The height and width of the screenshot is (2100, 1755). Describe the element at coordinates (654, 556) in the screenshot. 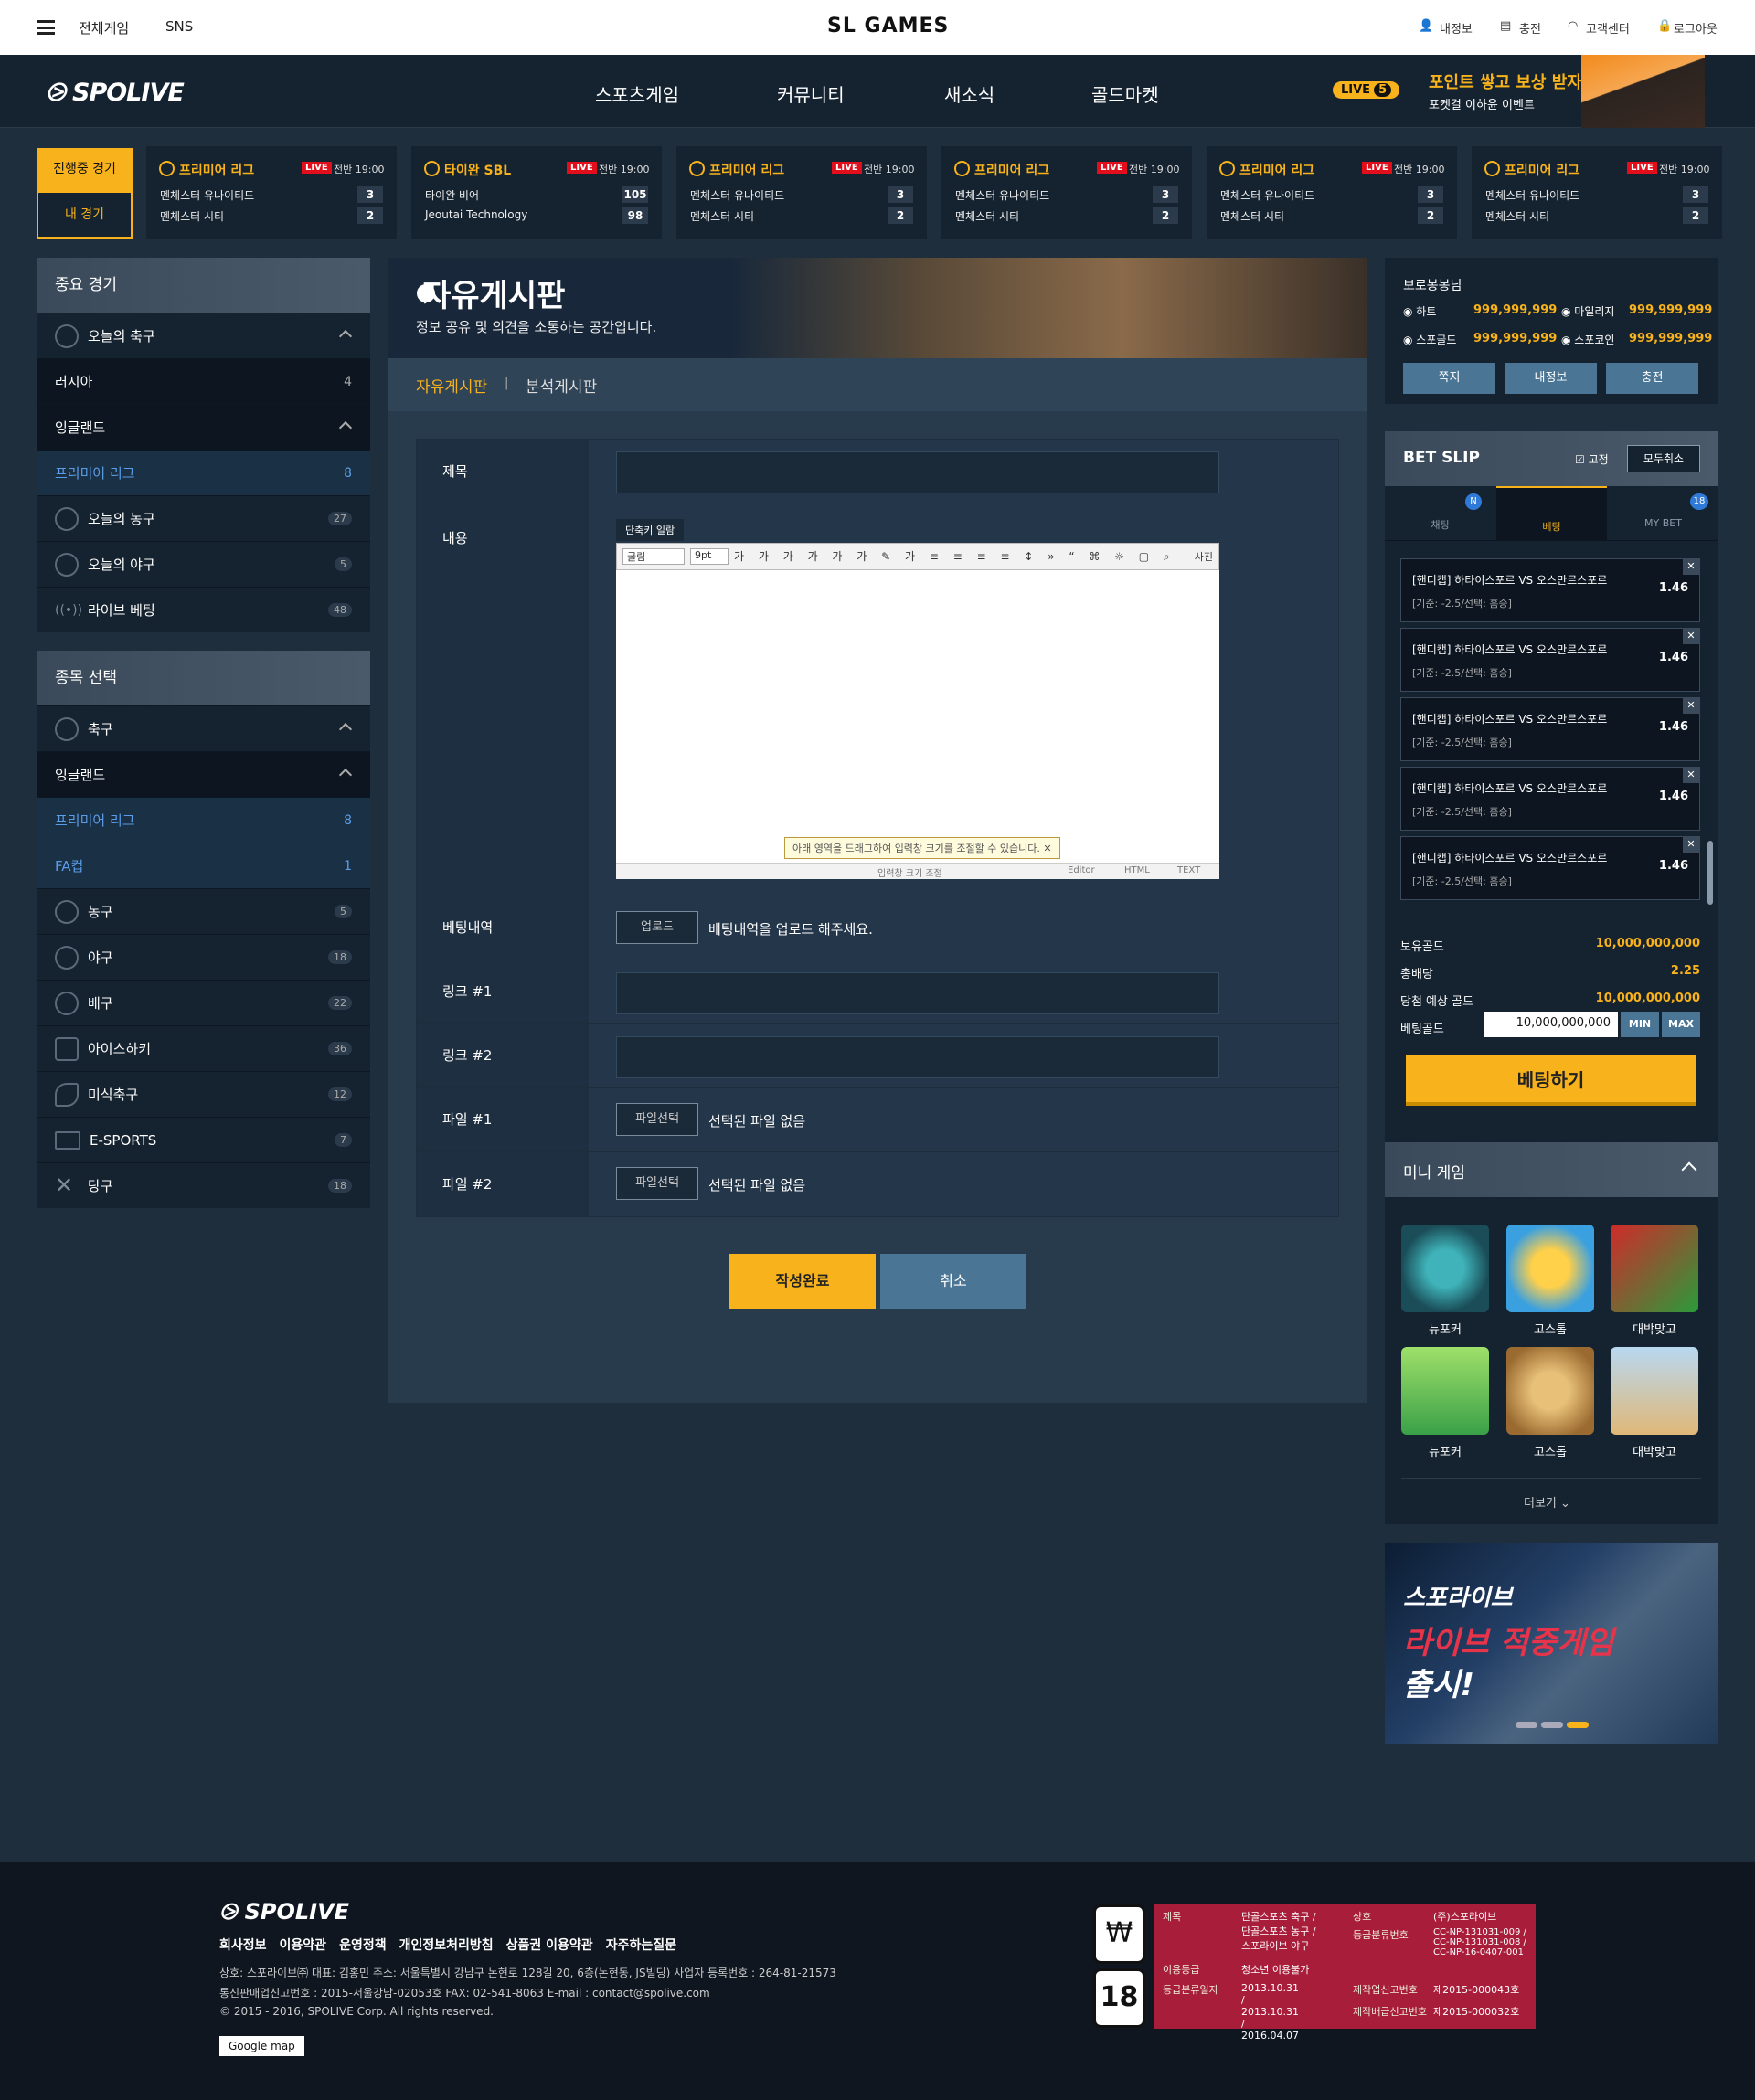

I see `font-select: 굴림` at that location.